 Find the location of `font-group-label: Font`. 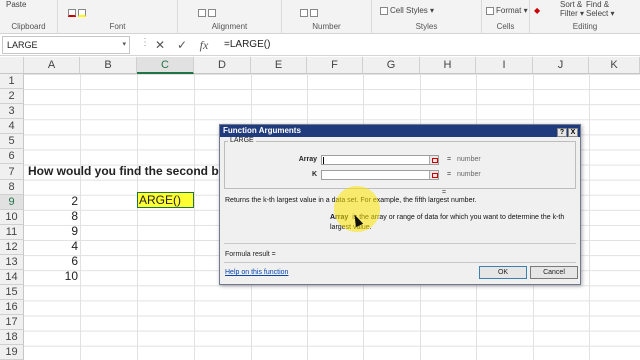

font-group-label: Font is located at coordinates (117, 26).